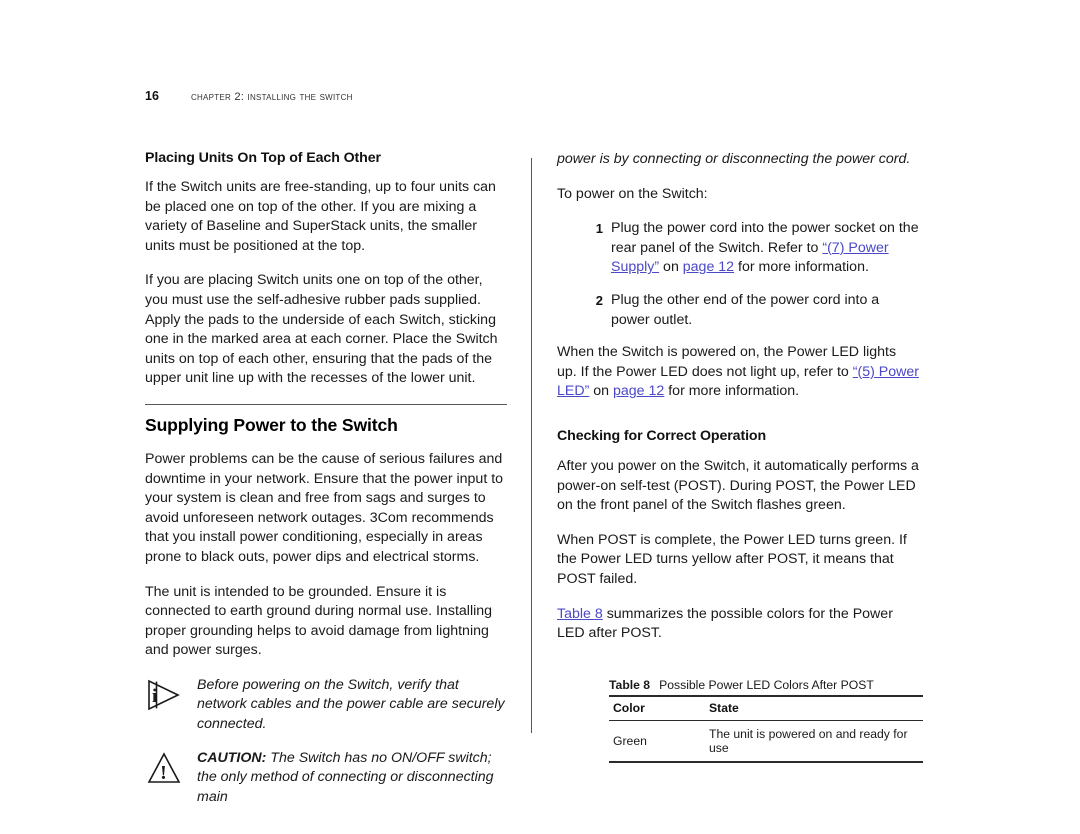 The height and width of the screenshot is (834, 1080). I want to click on step-number: 2, so click(599, 300).